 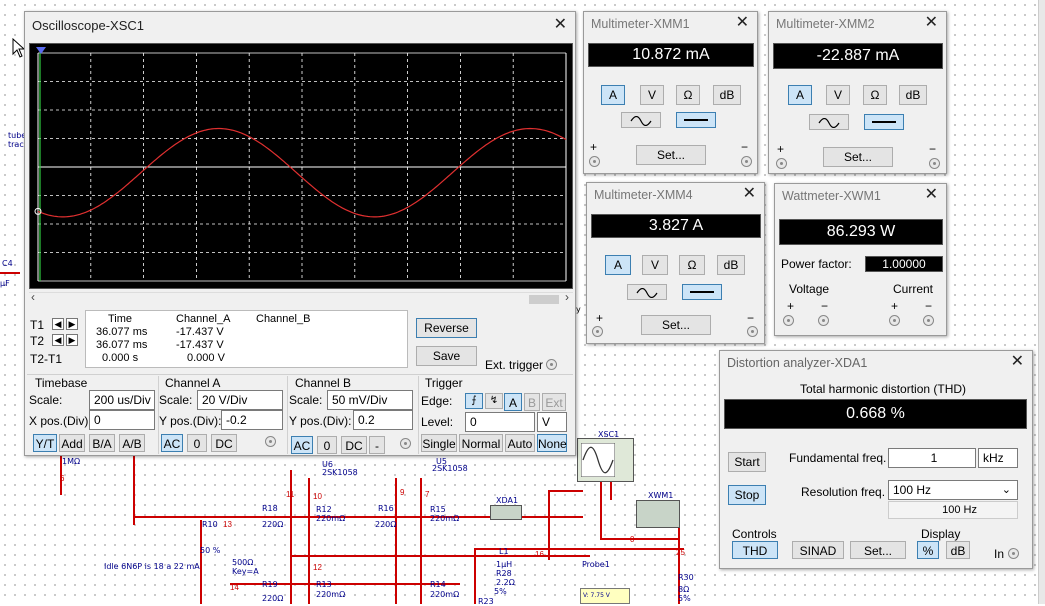 I want to click on channel-a-ac-button: AC, so click(x=172, y=443).